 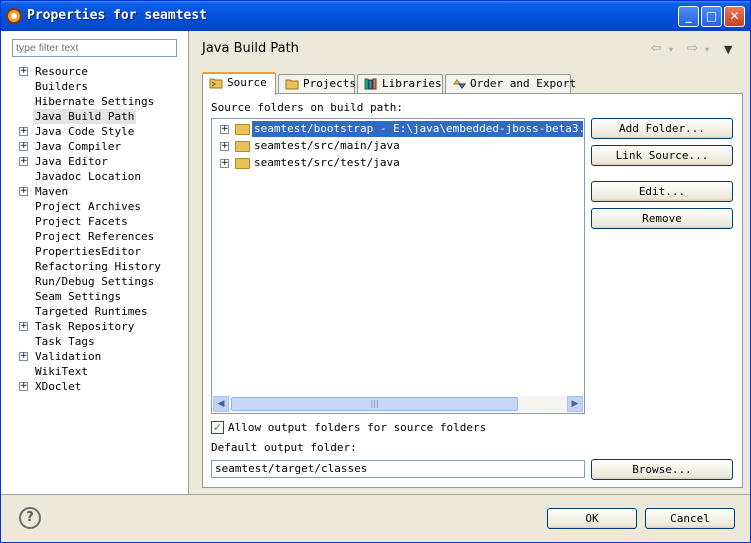 I want to click on page-title: Java Build Path, so click(x=250, y=48).